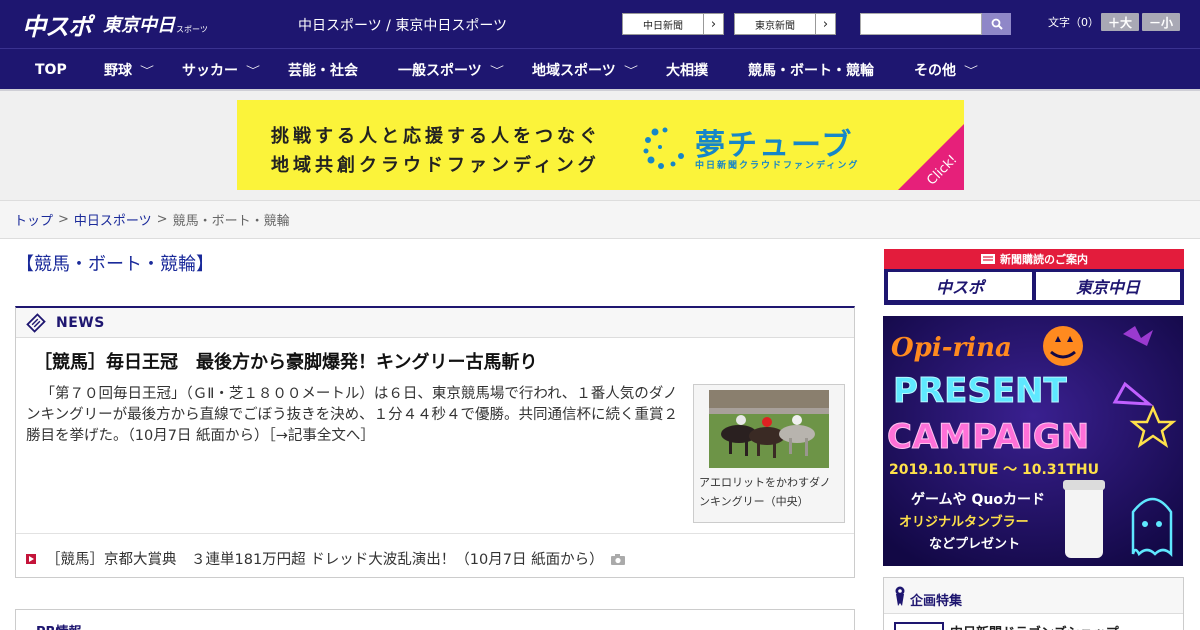  Describe the element at coordinates (118, 70) in the screenshot. I see `nav-item-label: 野球` at that location.